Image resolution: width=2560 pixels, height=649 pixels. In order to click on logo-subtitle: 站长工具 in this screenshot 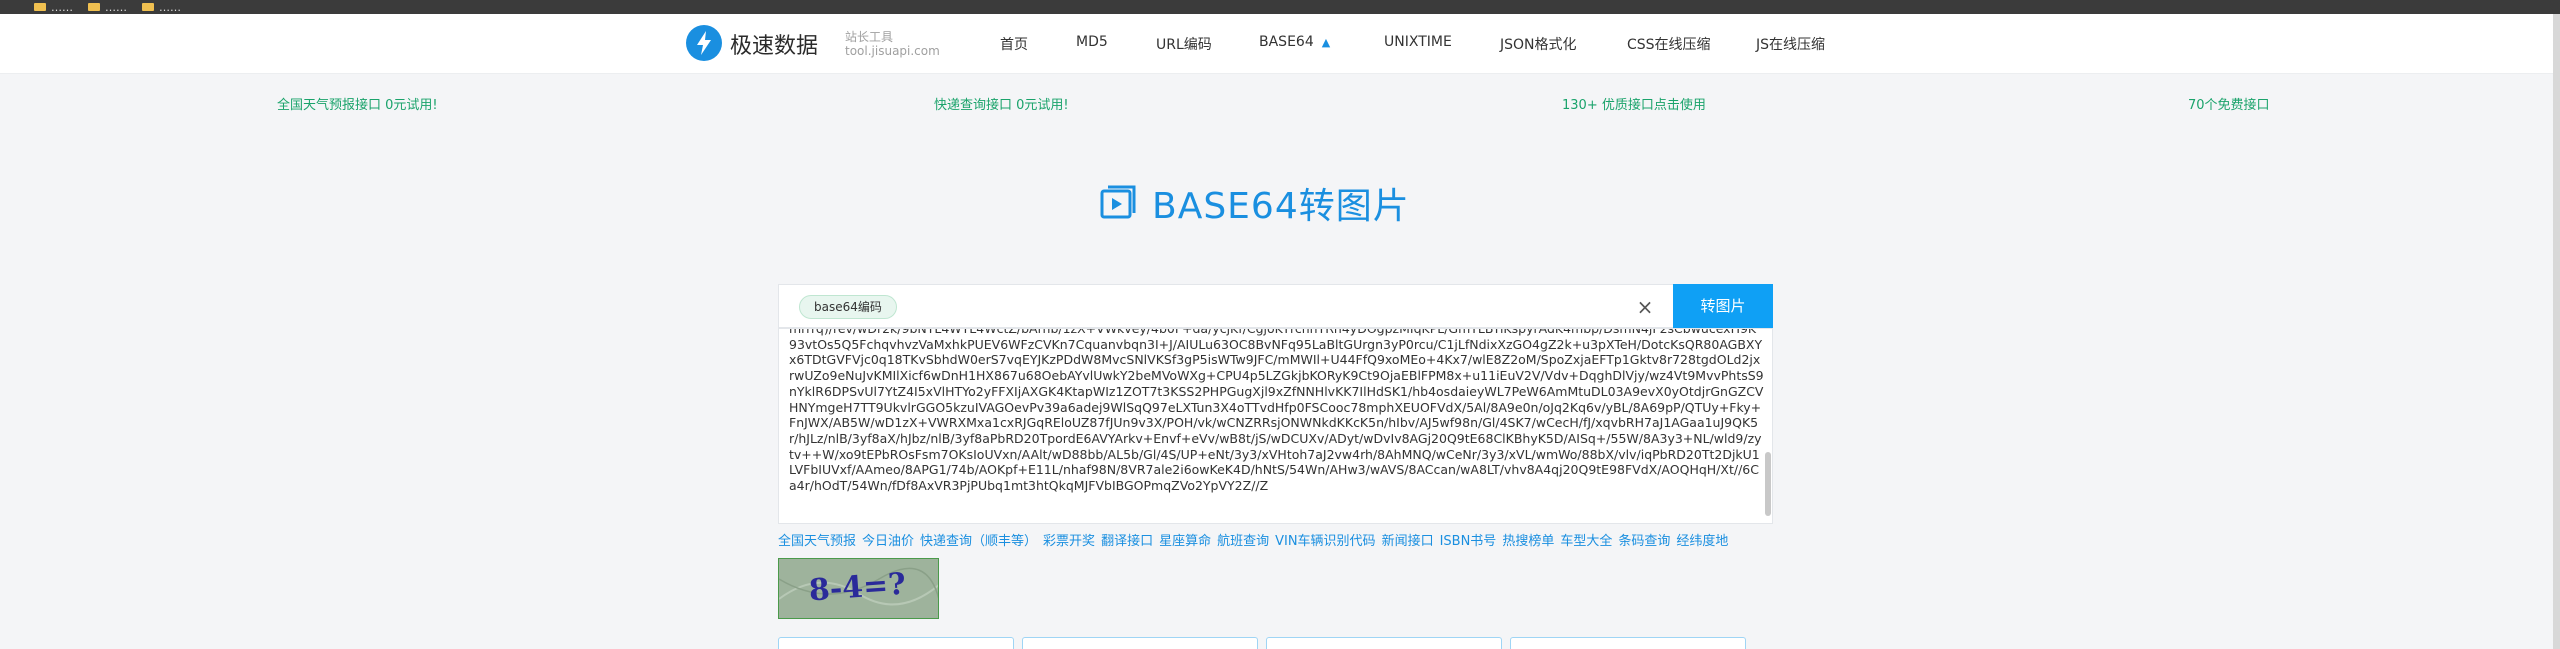, I will do `click(869, 37)`.